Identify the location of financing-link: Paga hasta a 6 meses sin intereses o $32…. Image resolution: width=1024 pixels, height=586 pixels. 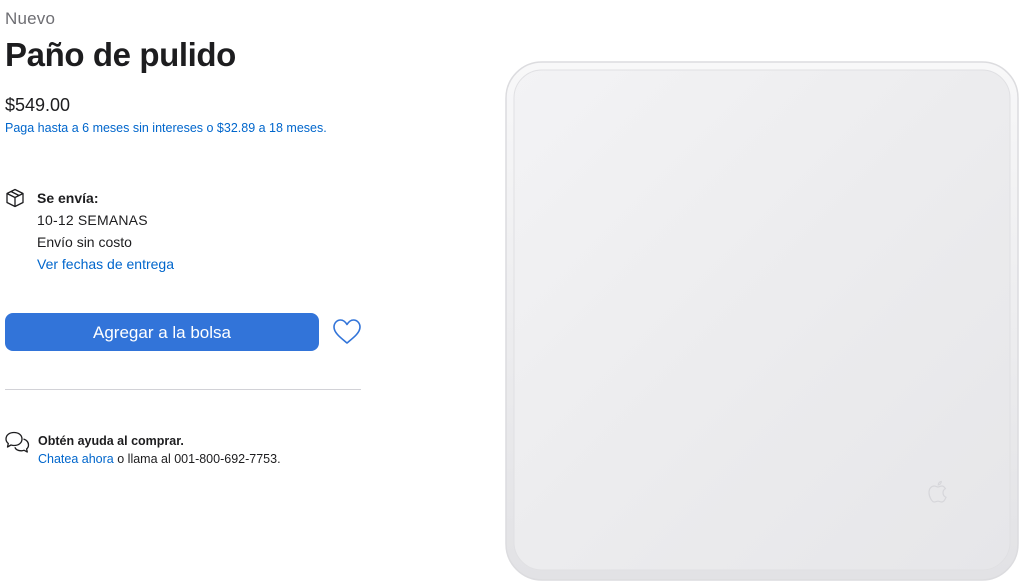
(166, 128).